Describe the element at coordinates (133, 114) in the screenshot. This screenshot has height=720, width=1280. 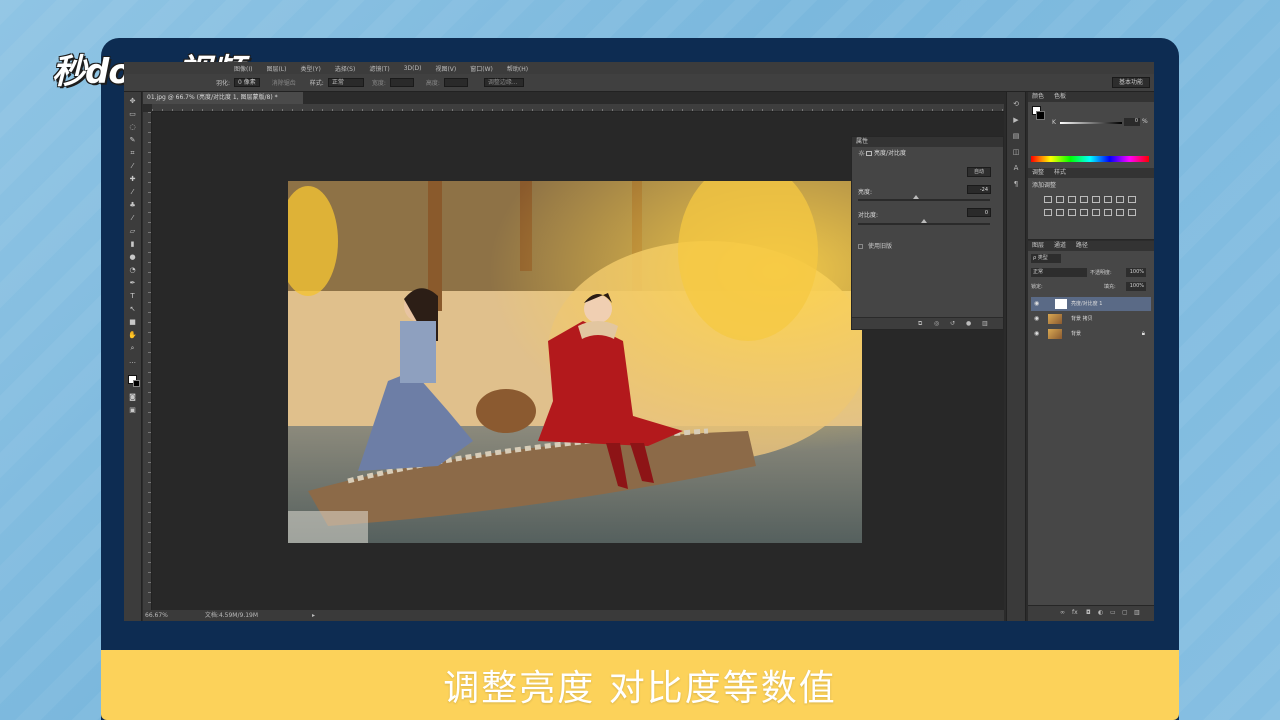
I see `marquee-tool-icon: ▭` at that location.